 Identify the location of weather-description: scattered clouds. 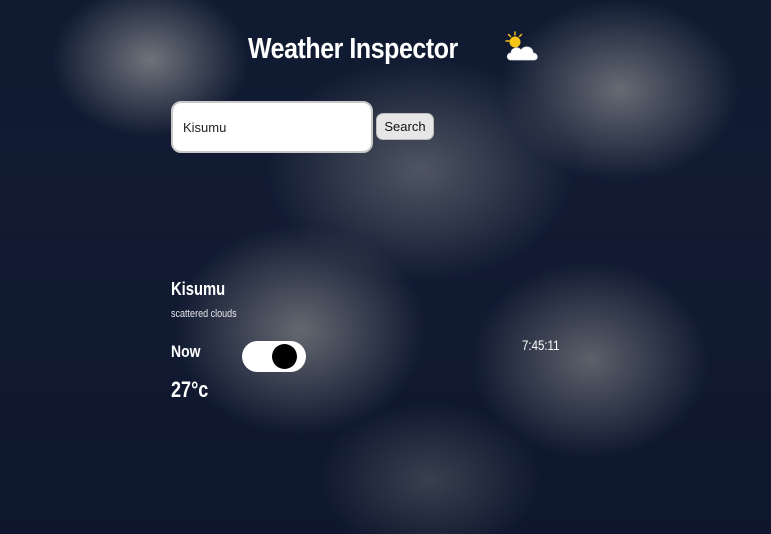
(204, 314).